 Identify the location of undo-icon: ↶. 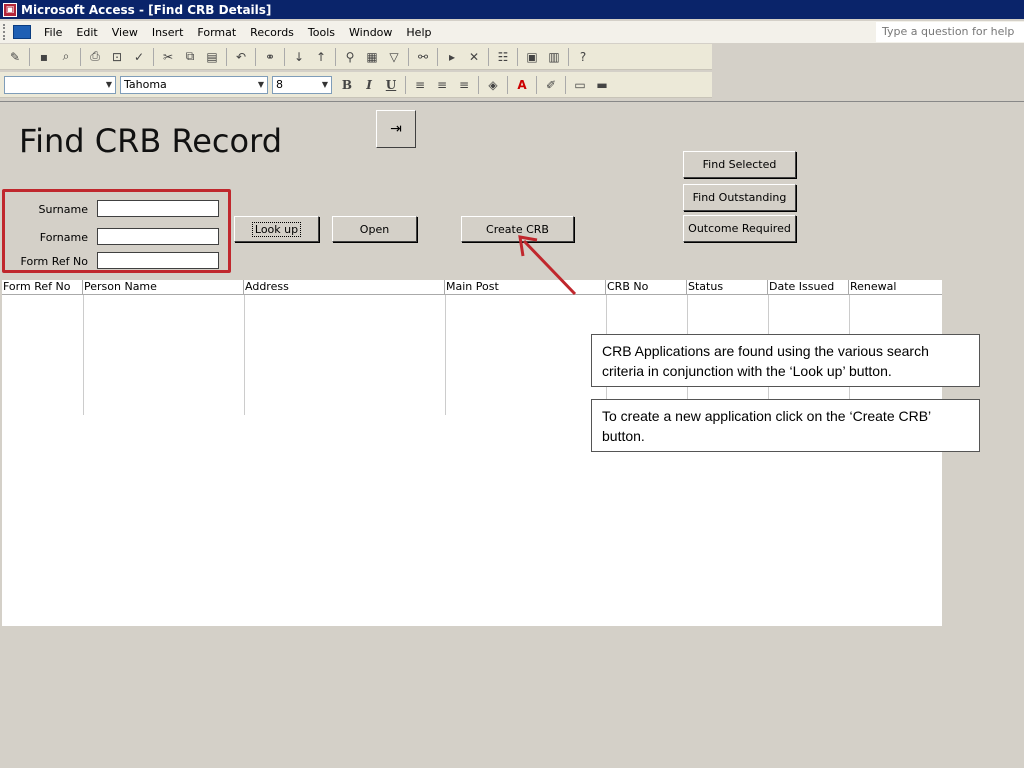
(241, 57).